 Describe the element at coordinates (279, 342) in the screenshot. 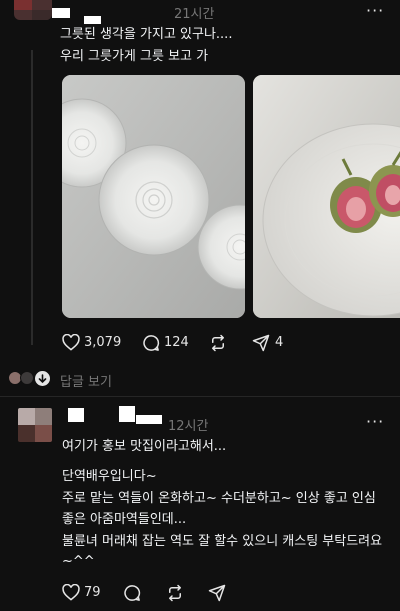

I see `share-count: 4` at that location.